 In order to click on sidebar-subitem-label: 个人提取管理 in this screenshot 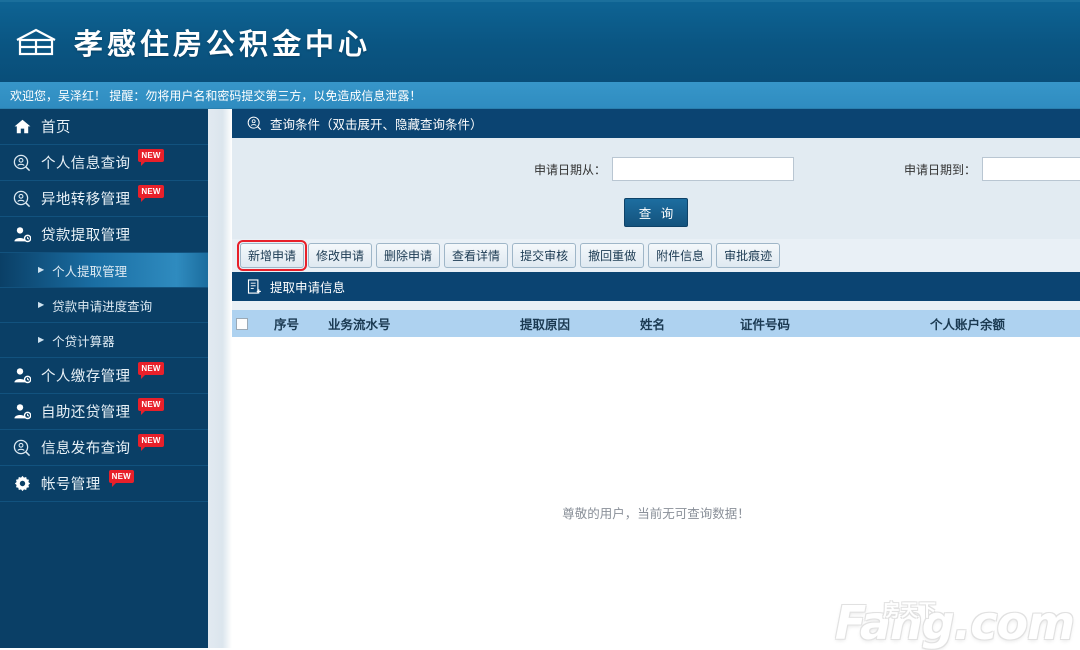, I will do `click(89, 270)`.